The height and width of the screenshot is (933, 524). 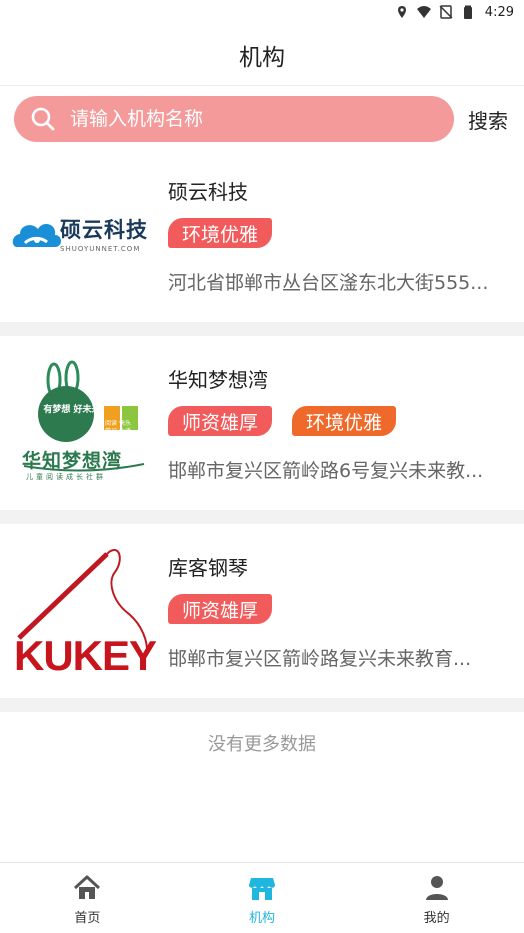 I want to click on tag-list: 环境优雅, so click(x=220, y=233).